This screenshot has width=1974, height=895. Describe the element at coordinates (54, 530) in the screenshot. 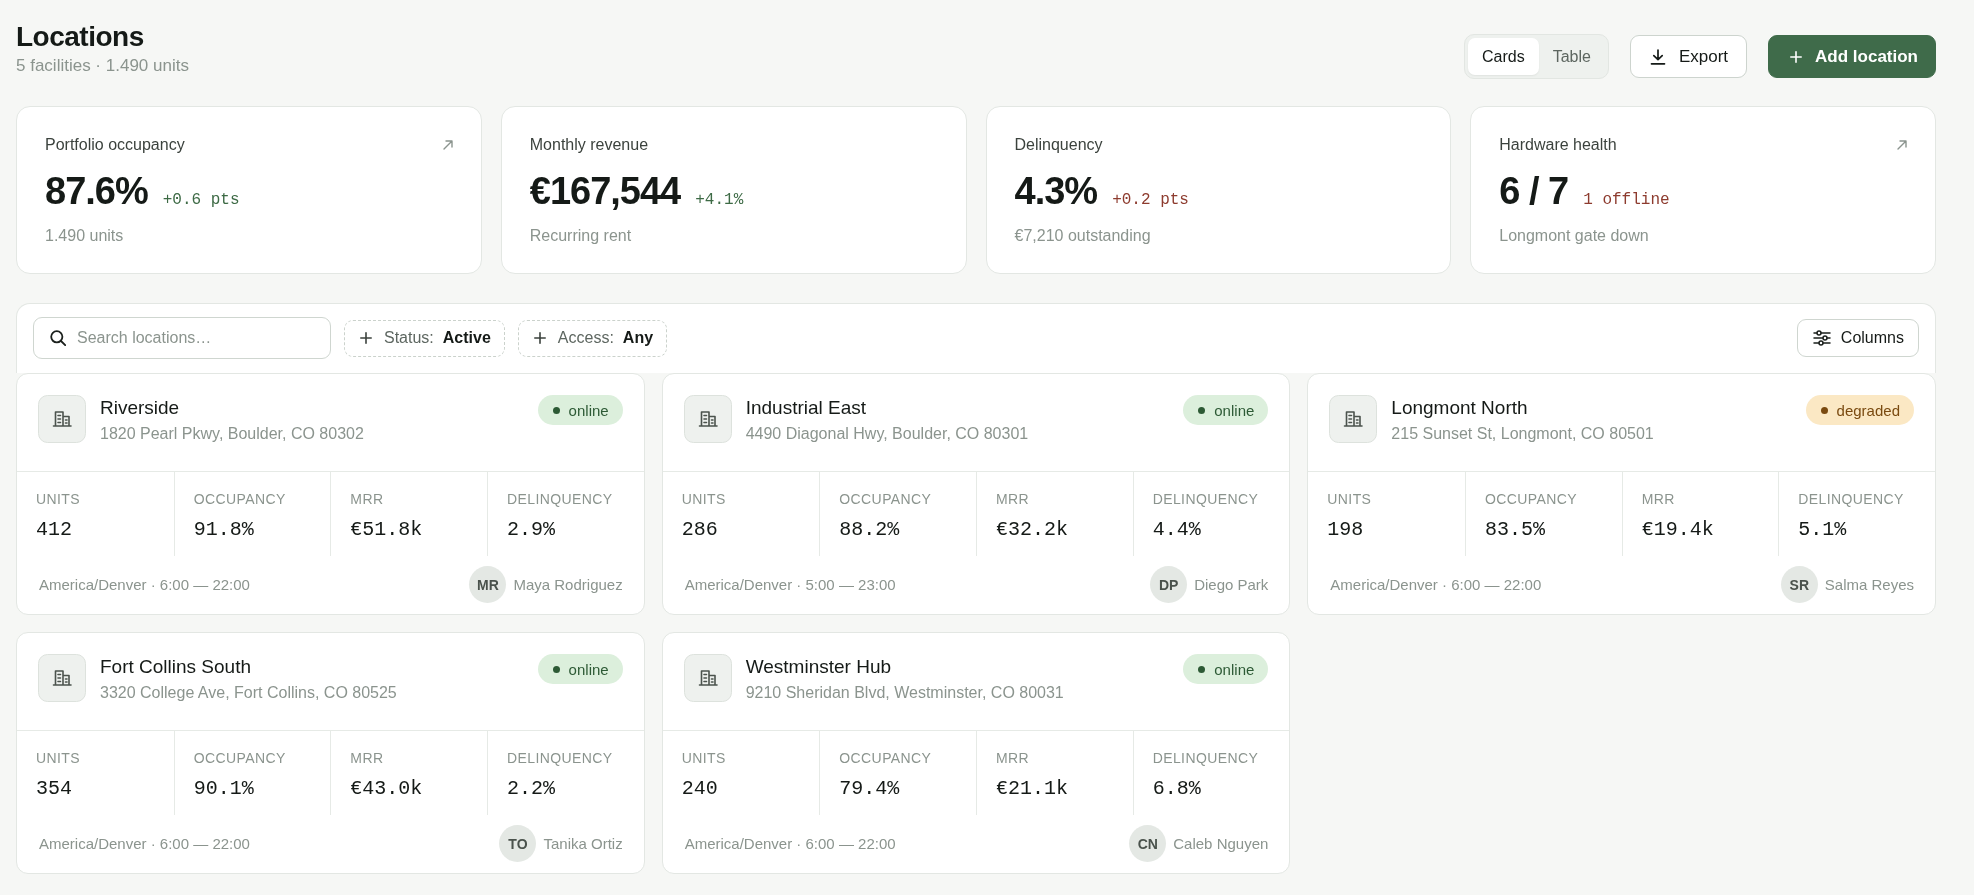

I see `metric-value: 412` at that location.